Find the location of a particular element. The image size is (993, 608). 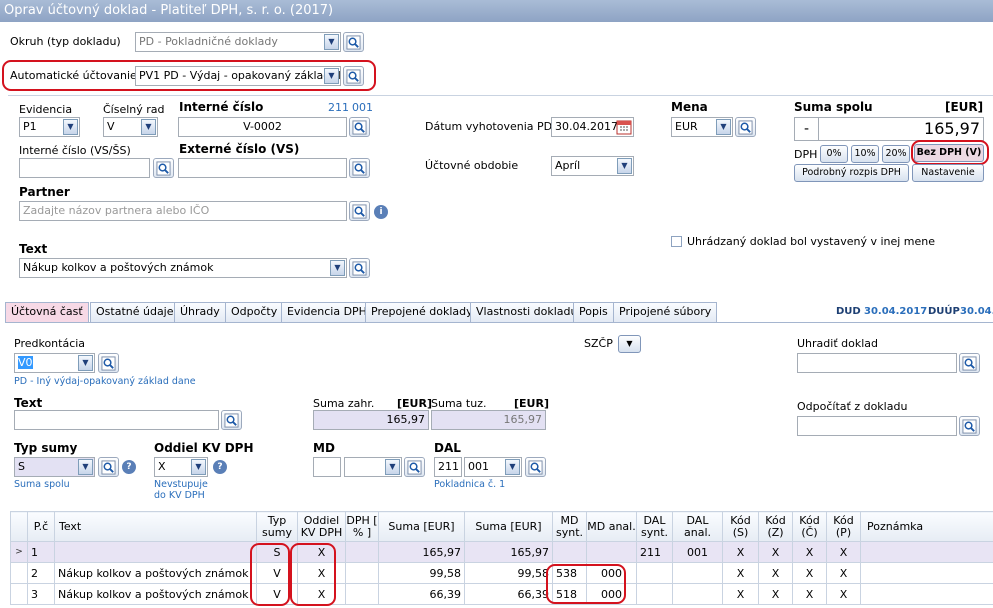

md-anal-select: ▼ is located at coordinates (373, 467).